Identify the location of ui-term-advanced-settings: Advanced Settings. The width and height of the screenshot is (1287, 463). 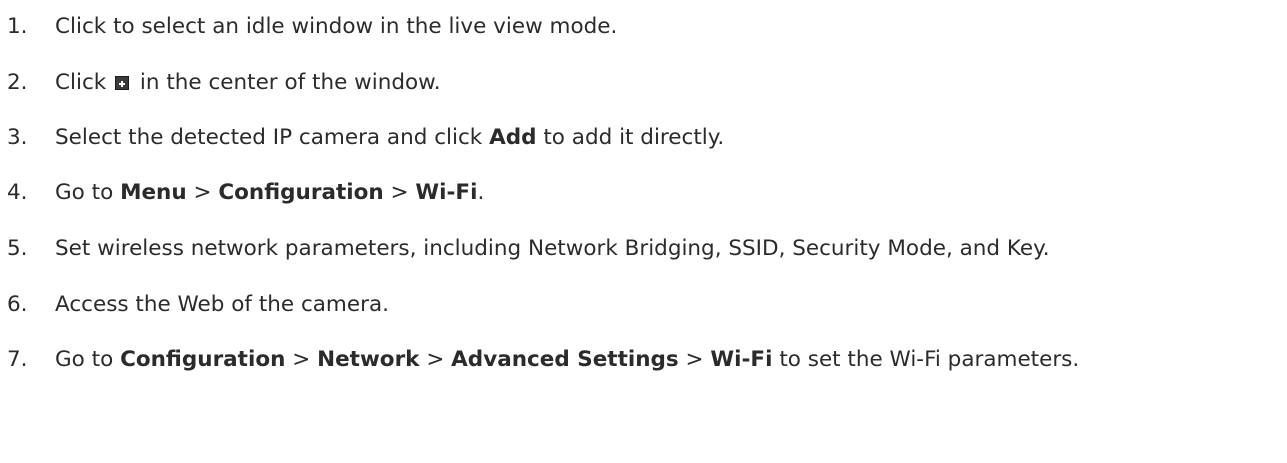
(565, 359).